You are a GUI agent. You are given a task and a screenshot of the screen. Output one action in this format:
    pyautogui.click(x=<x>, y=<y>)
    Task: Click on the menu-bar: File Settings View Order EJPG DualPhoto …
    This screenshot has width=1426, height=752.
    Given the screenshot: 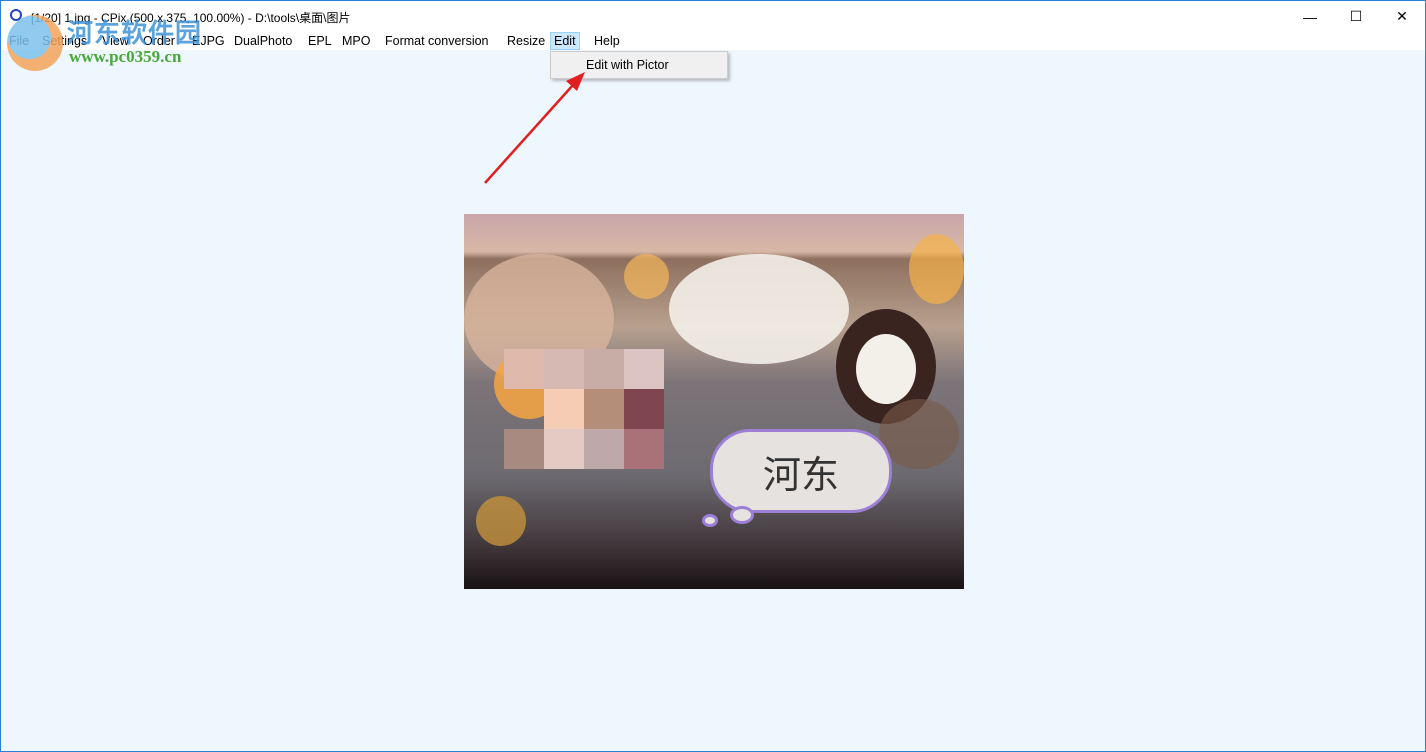 What is the action you would take?
    pyautogui.click(x=713, y=41)
    